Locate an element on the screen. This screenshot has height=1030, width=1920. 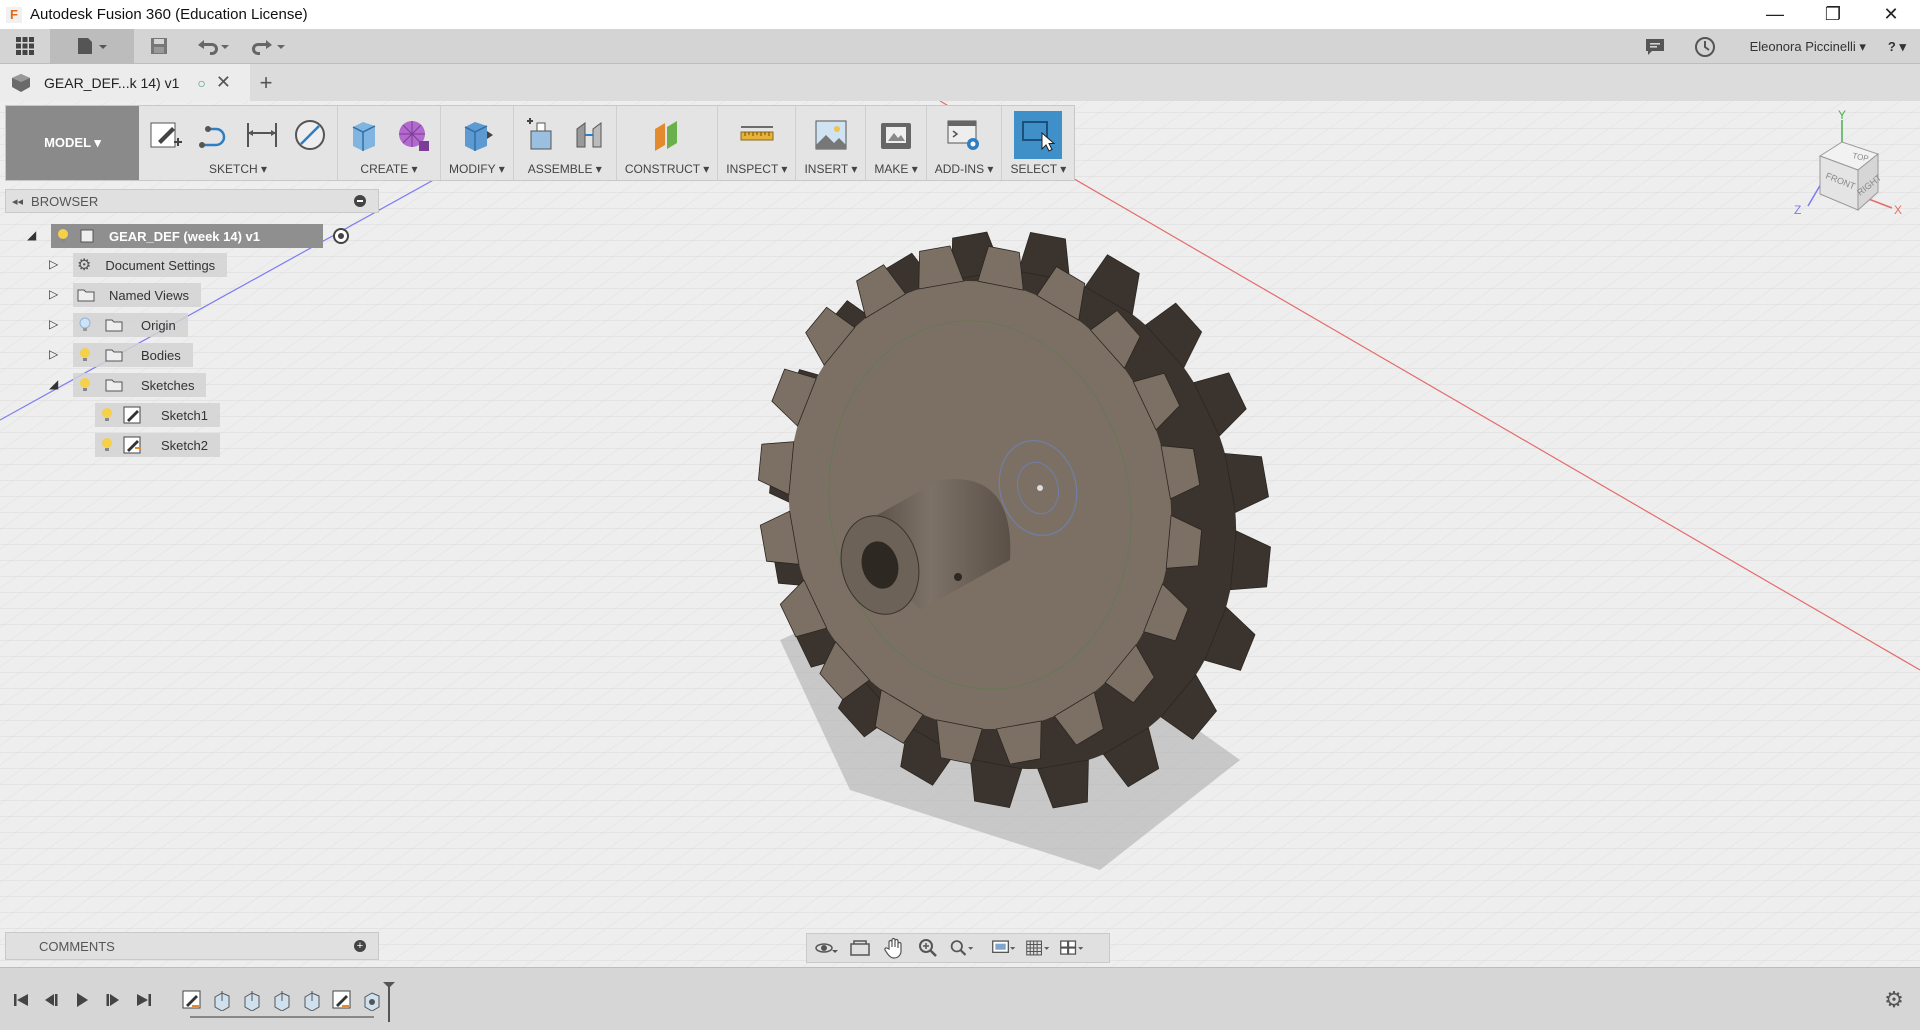
insert-group-label: INSERT ▾ is located at coordinates (830, 169).